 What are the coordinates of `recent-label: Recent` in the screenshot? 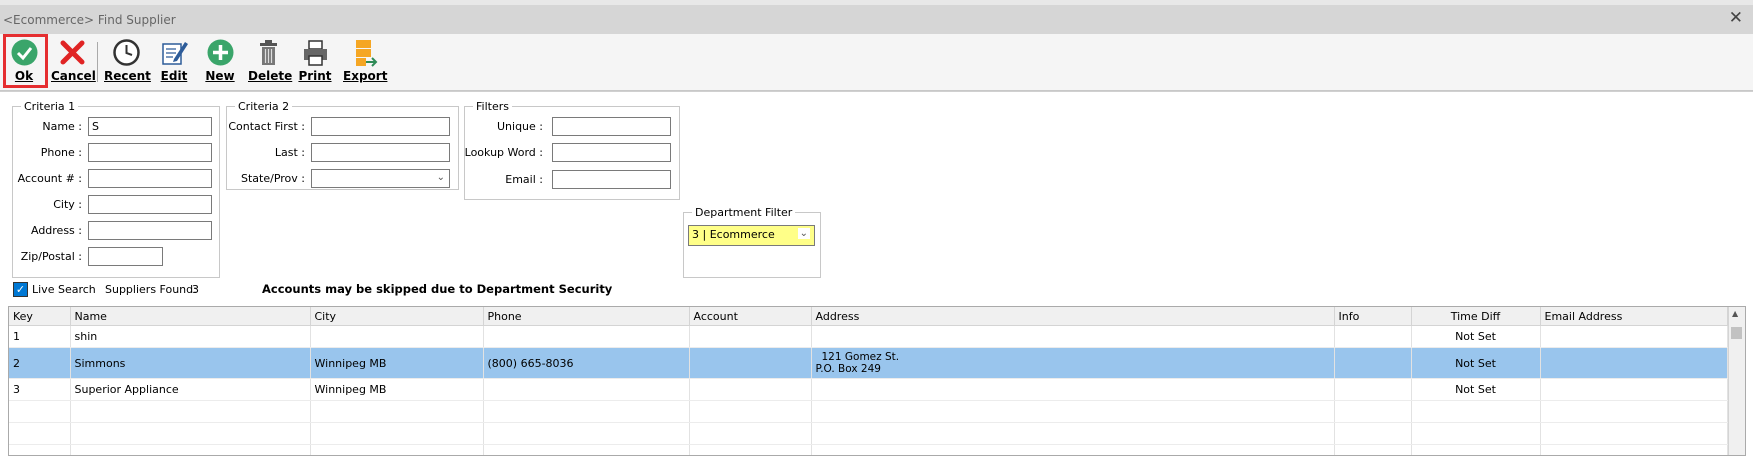 It's located at (126, 76).